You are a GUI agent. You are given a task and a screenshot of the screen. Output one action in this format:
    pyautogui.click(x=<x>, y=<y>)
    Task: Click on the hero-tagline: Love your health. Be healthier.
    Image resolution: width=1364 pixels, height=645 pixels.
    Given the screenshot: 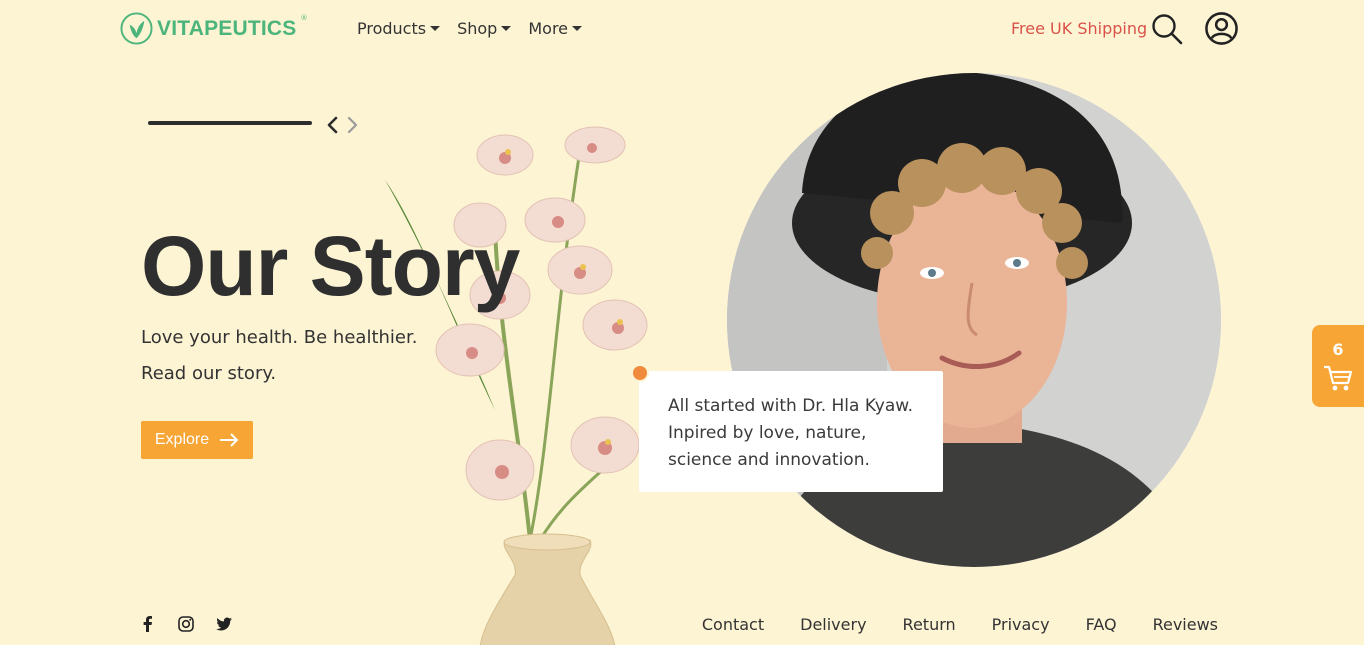 What is the action you would take?
    pyautogui.click(x=279, y=337)
    